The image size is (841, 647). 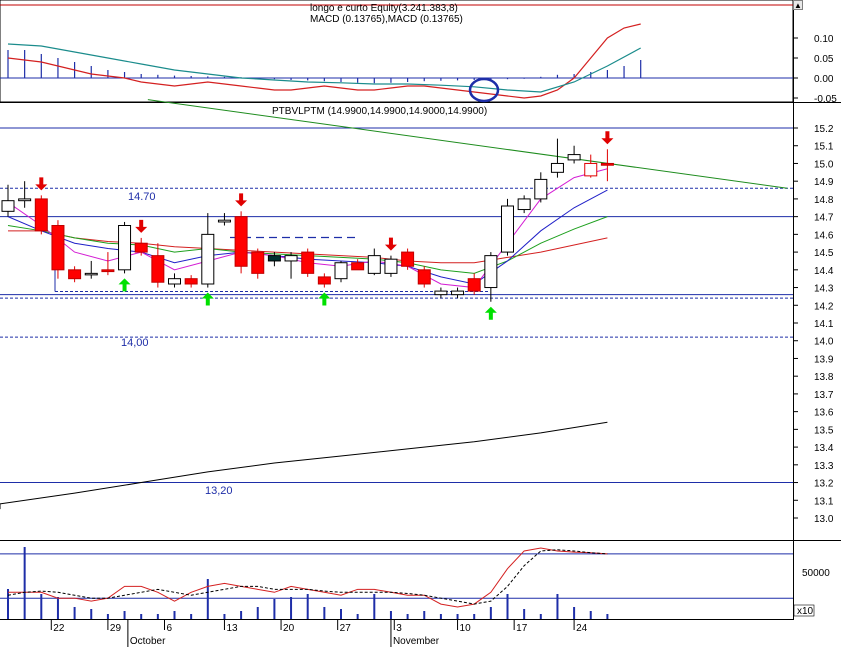 I want to click on price-tick-label: 13.9, so click(x=824, y=359).